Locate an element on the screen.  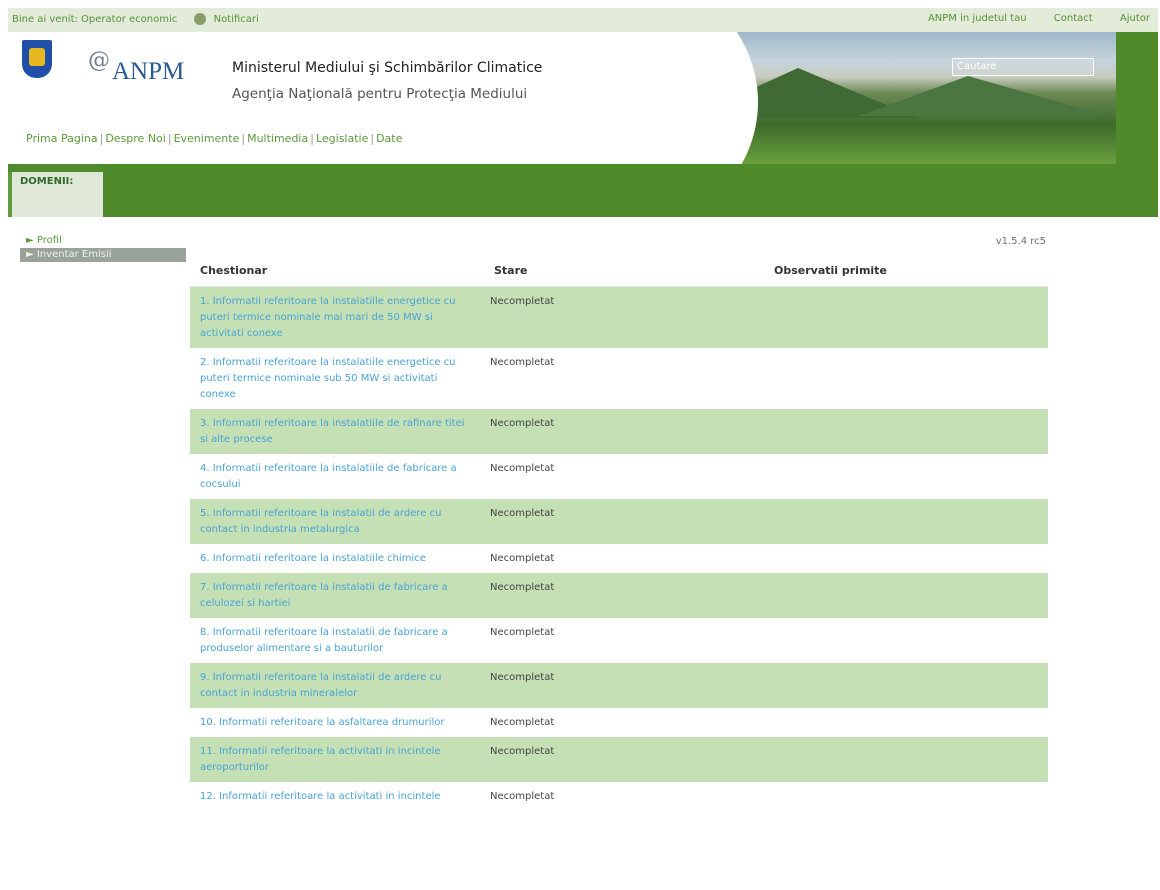
nav-multimedia: Multimedia is located at coordinates (277, 138).